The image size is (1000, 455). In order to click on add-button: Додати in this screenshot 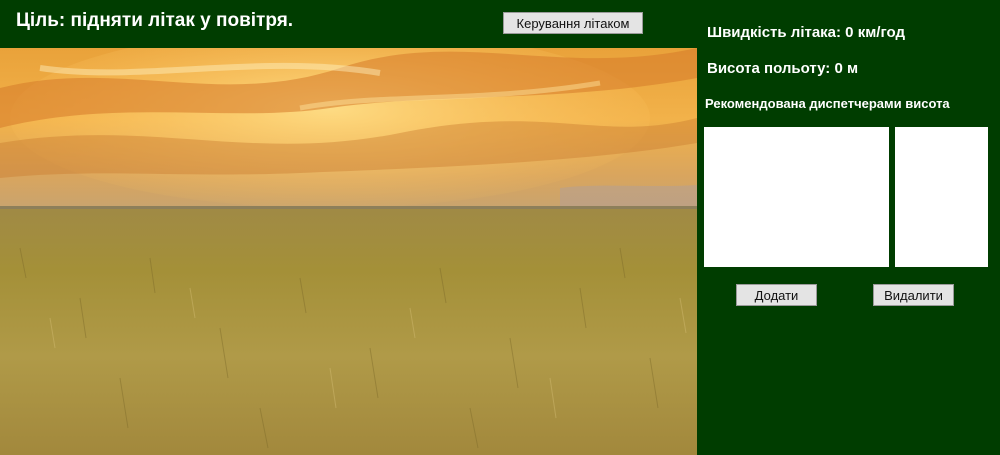, I will do `click(776, 295)`.